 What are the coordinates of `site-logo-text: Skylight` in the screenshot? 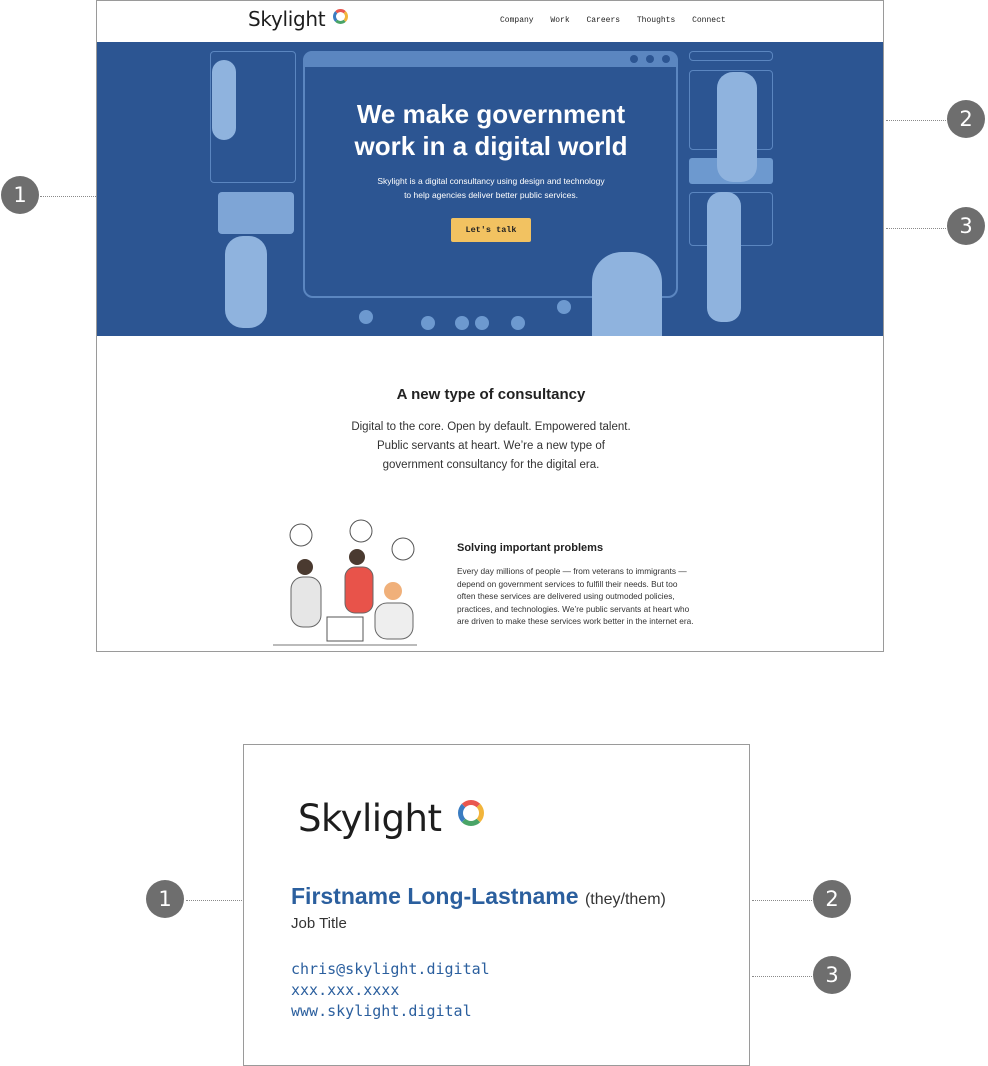 It's located at (287, 19).